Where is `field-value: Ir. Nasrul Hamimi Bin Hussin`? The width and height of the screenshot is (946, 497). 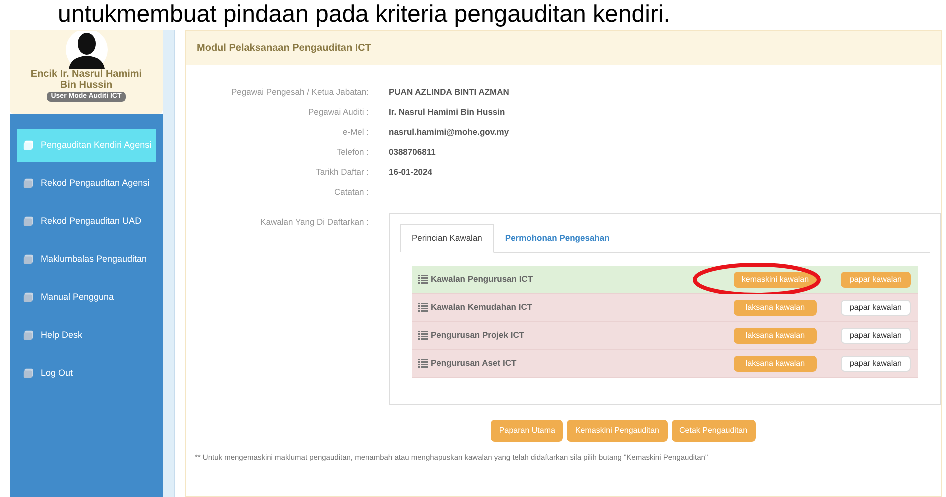 field-value: Ir. Nasrul Hamimi Bin Hussin is located at coordinates (447, 112).